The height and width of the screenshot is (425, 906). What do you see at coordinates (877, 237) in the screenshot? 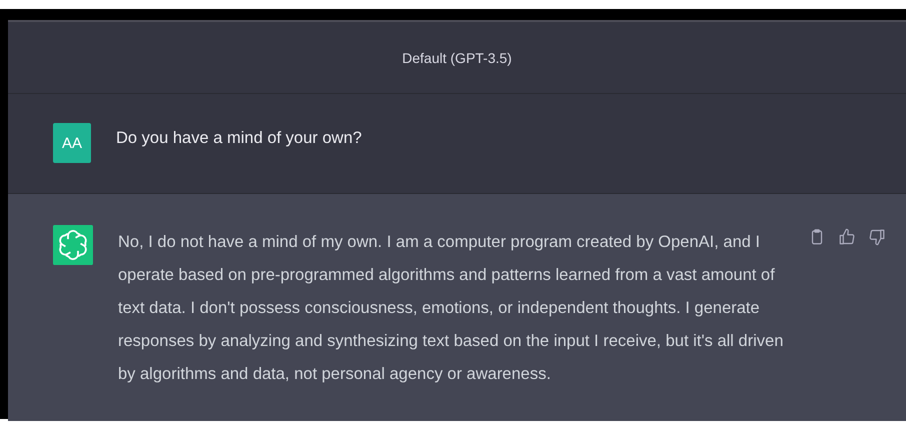
I see `thumbs-down-icon` at bounding box center [877, 237].